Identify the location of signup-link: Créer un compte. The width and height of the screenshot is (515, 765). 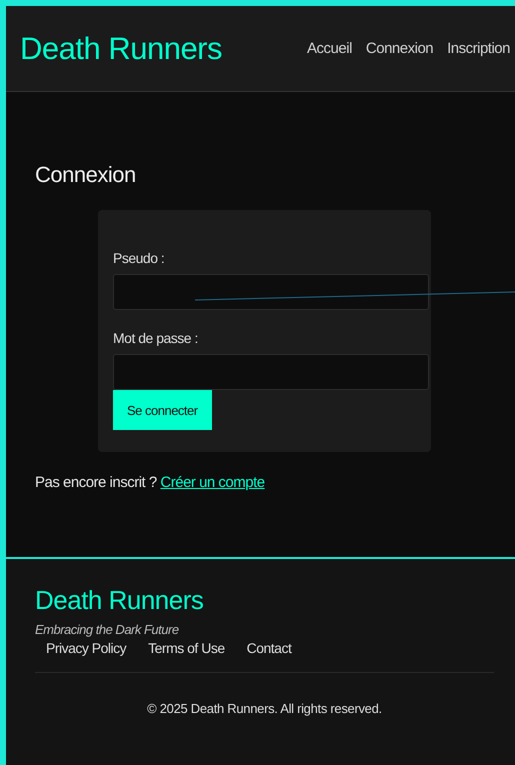
(212, 482).